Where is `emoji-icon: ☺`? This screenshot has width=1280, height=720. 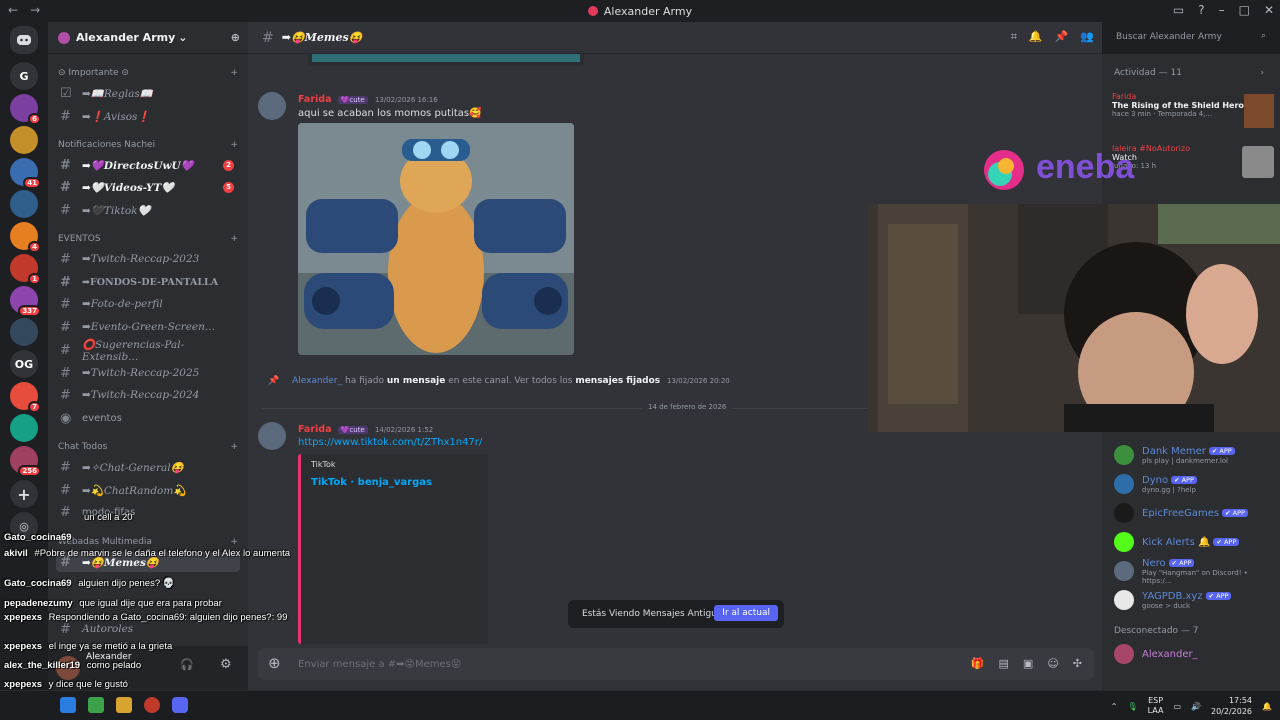
emoji-icon: ☺ is located at coordinates (1052, 663).